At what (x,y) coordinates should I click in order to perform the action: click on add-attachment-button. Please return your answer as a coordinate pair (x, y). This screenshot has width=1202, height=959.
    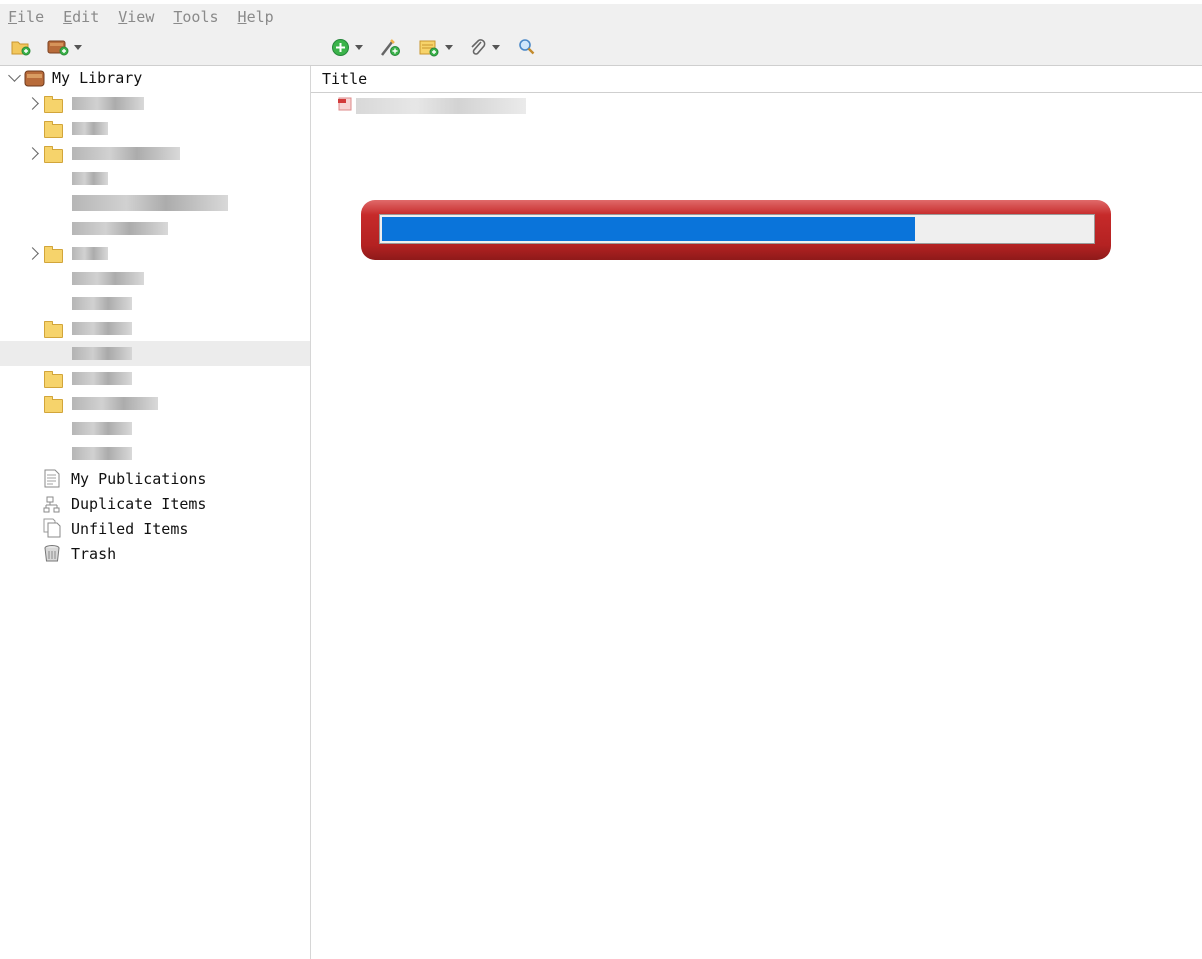
    Looking at the image, I should click on (484, 47).